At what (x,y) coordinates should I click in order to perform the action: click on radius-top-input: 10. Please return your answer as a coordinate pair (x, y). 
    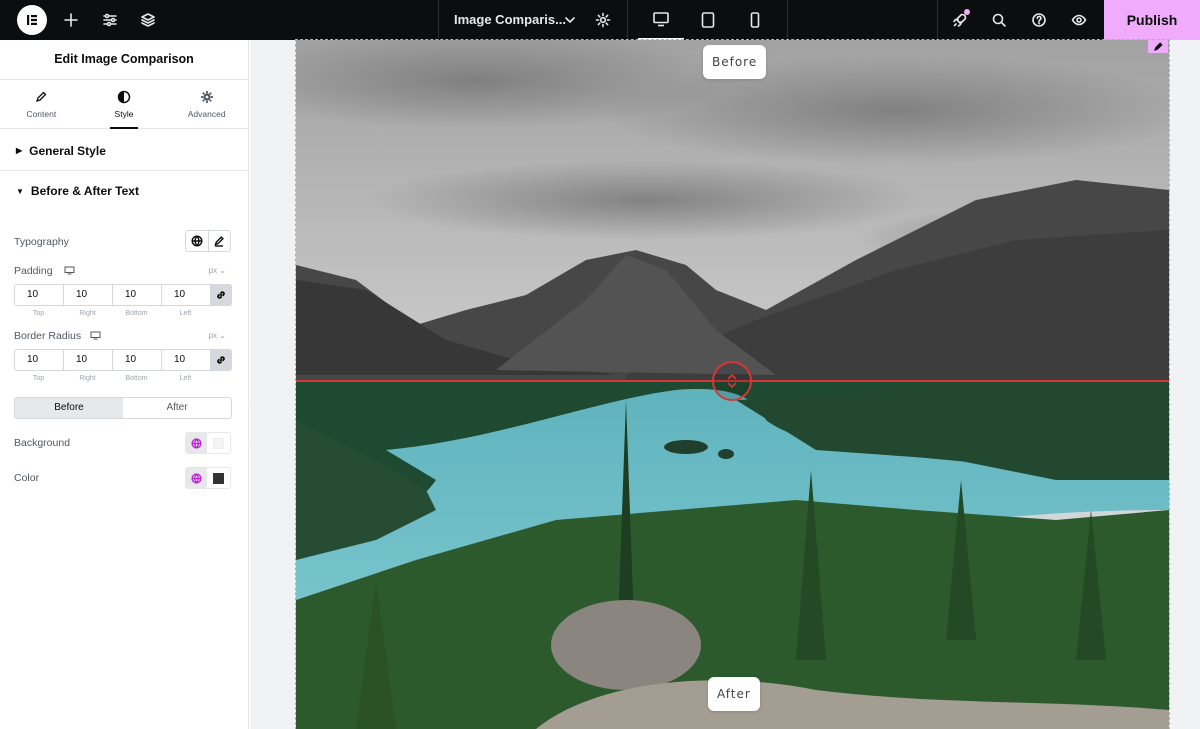
    Looking at the image, I should click on (38, 360).